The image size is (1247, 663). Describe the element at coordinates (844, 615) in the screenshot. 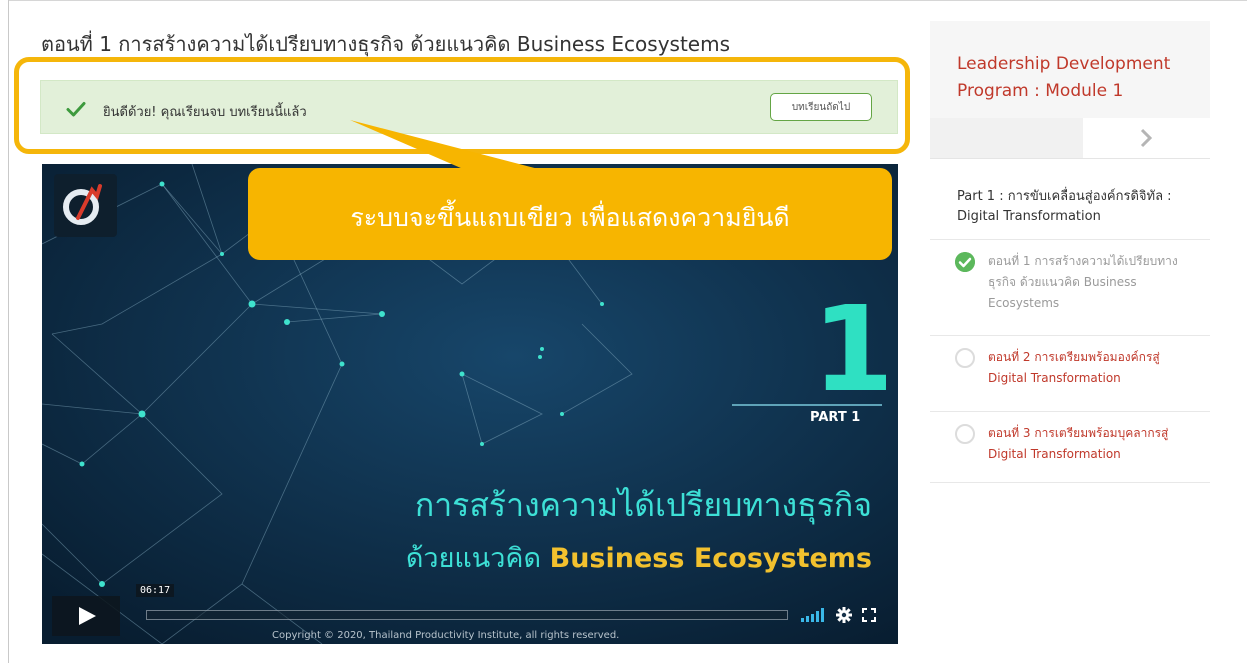

I see `gear-icon` at that location.